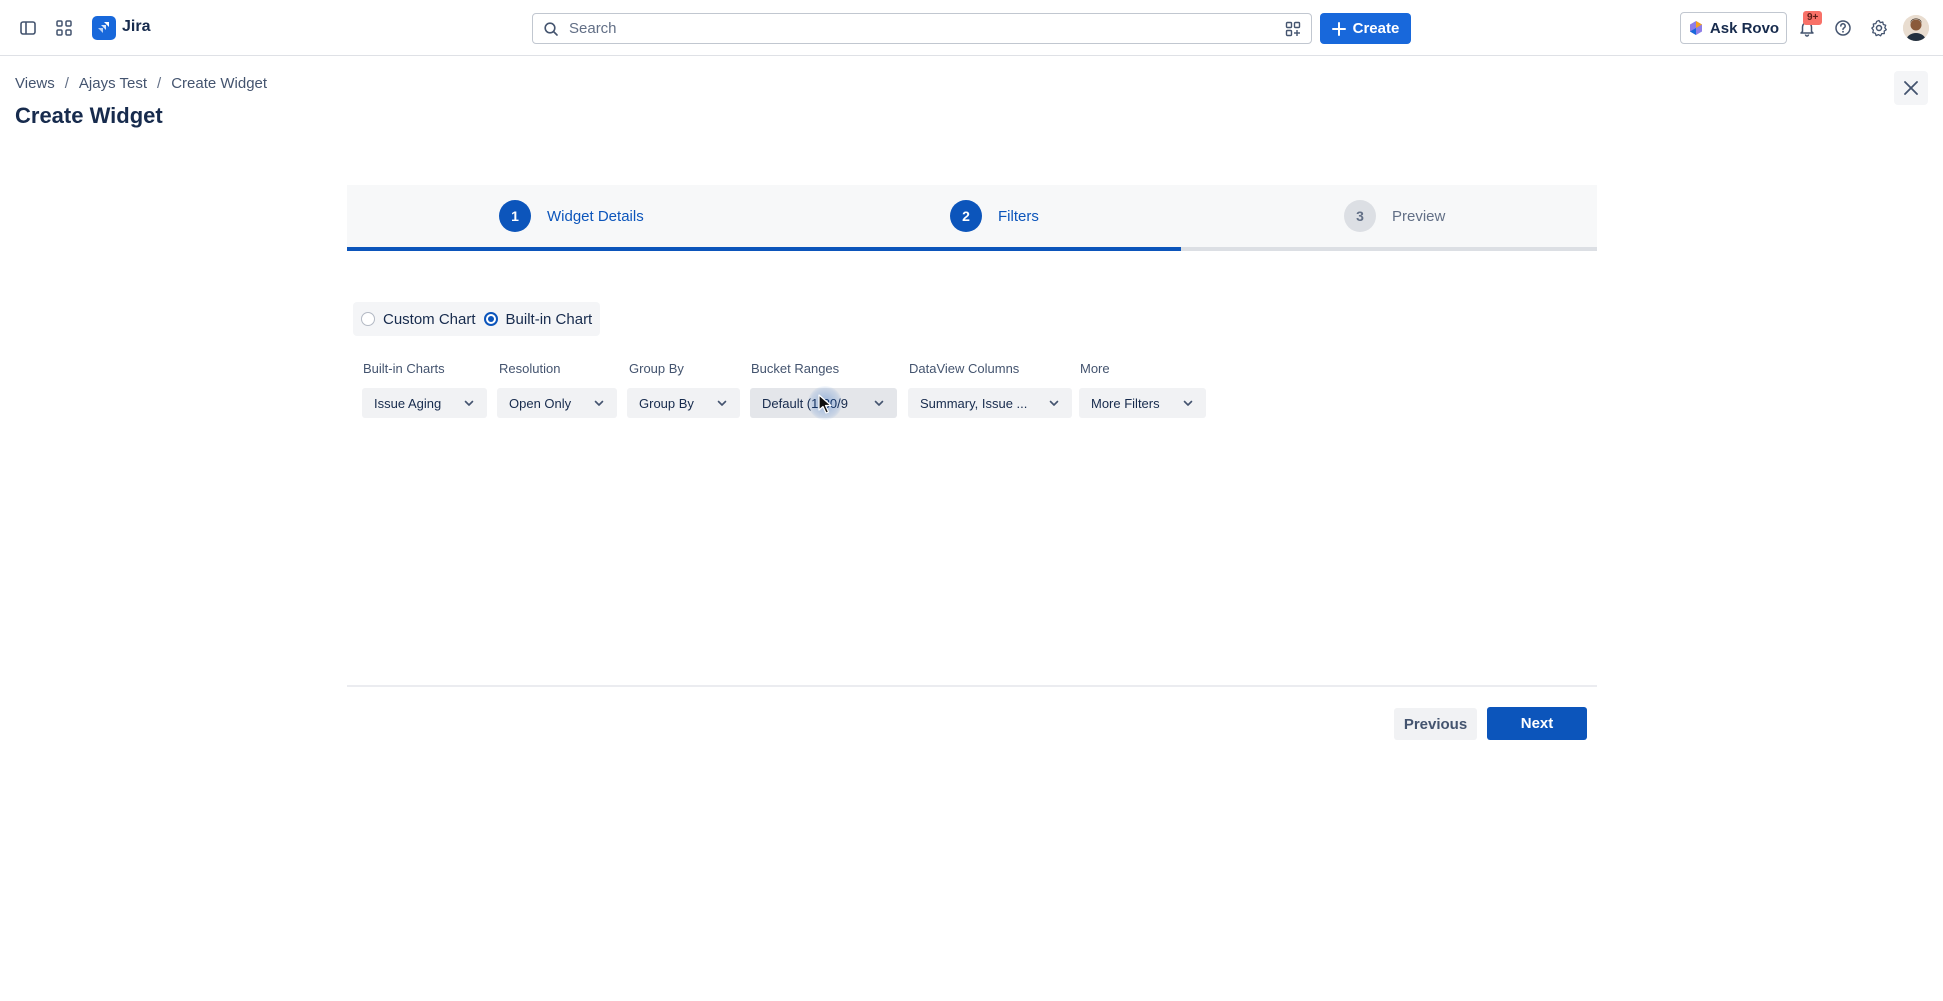 This screenshot has height=1001, width=1943. I want to click on top-navigation: Jira Create Ask Rovo 9+, so click(971, 28).